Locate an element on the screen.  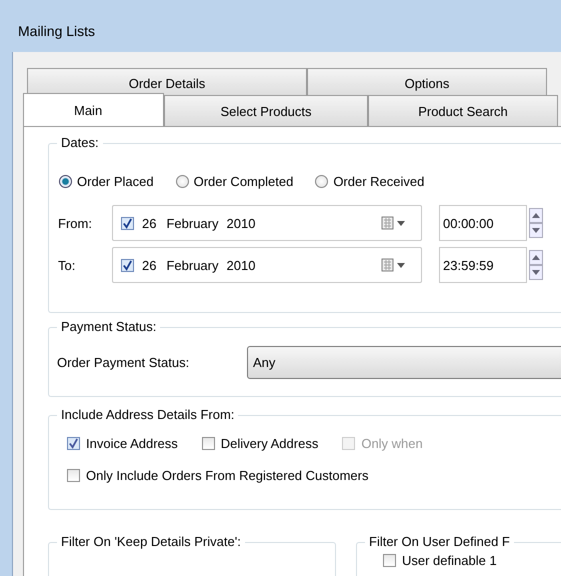
checkbox-label: Invoice Address is located at coordinates (132, 443).